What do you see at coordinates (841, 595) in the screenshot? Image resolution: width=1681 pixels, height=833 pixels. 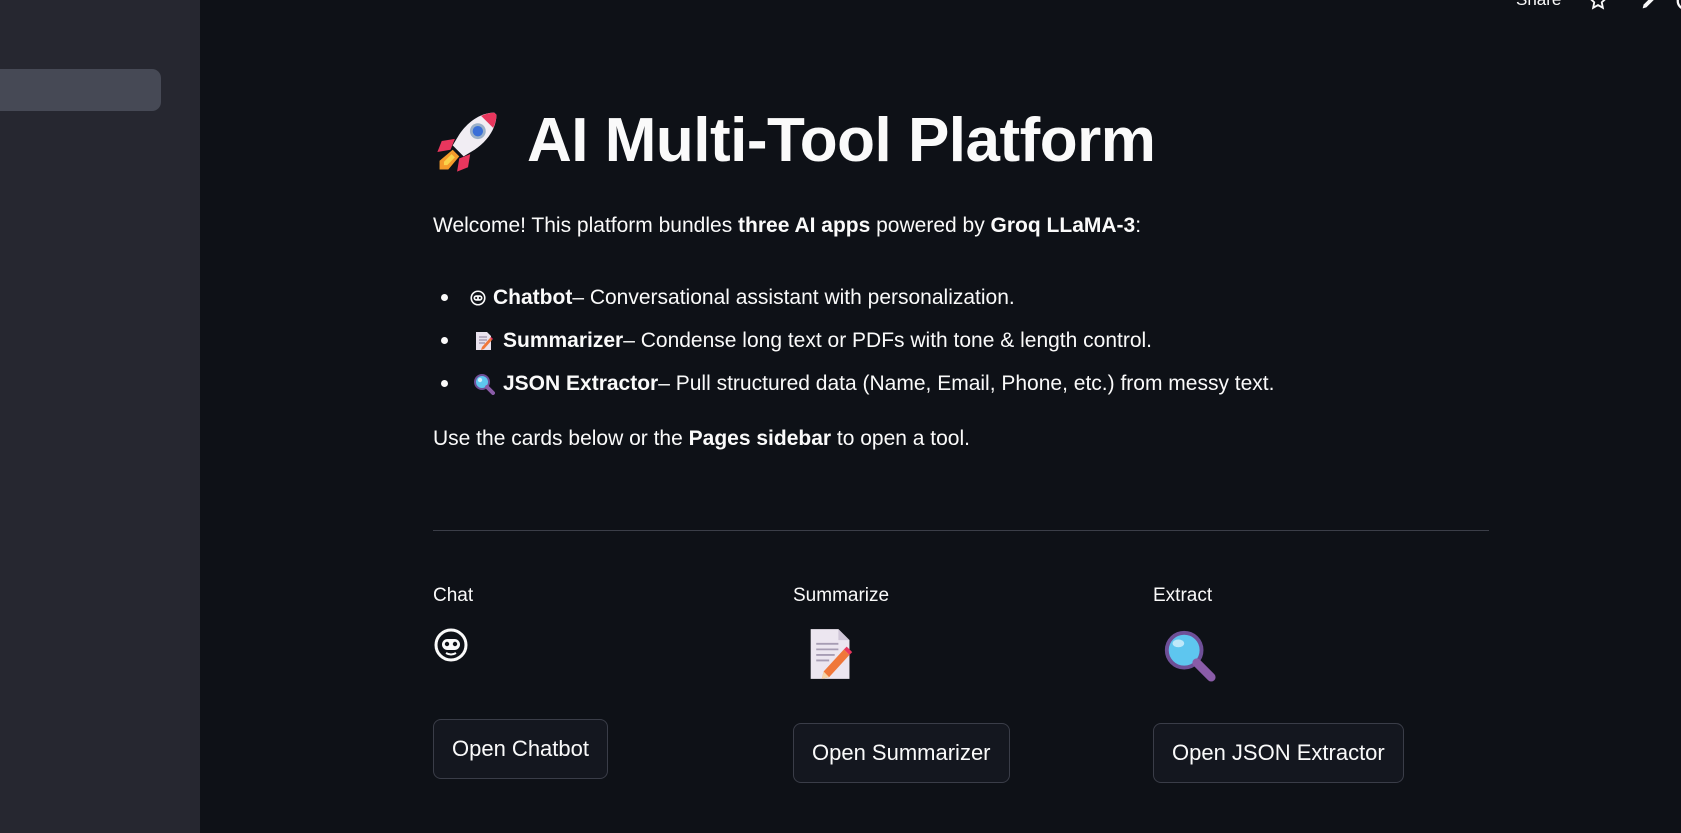 I see `card-label: Summarize` at bounding box center [841, 595].